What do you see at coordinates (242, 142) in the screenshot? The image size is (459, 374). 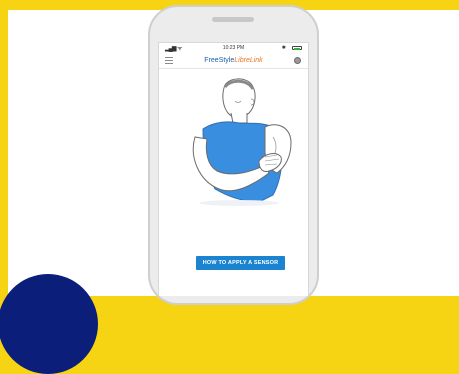 I see `sensor-application-illustration` at bounding box center [242, 142].